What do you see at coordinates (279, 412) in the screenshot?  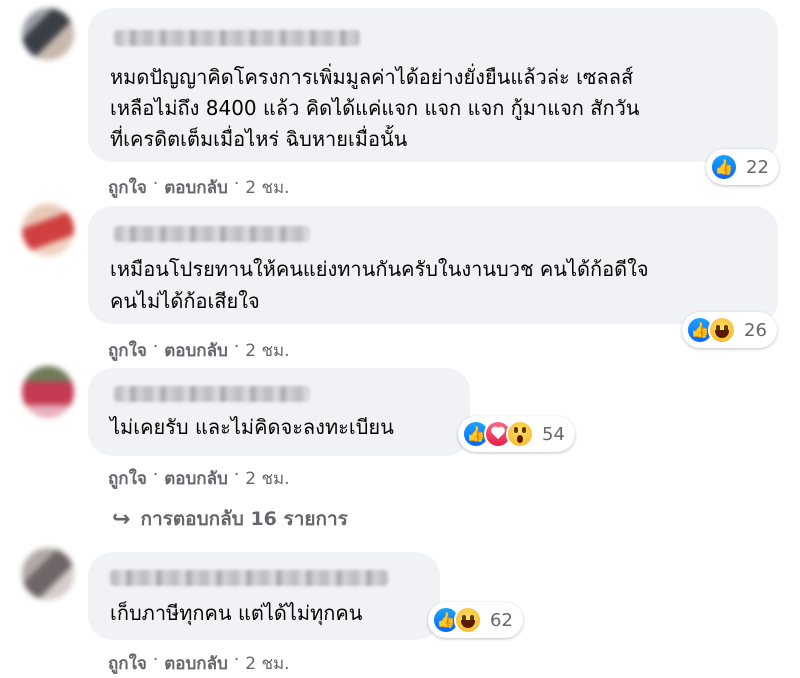 I see `comment-bubble: ไม่เคยรับ และไม่คิดจะลงทะเบียน` at bounding box center [279, 412].